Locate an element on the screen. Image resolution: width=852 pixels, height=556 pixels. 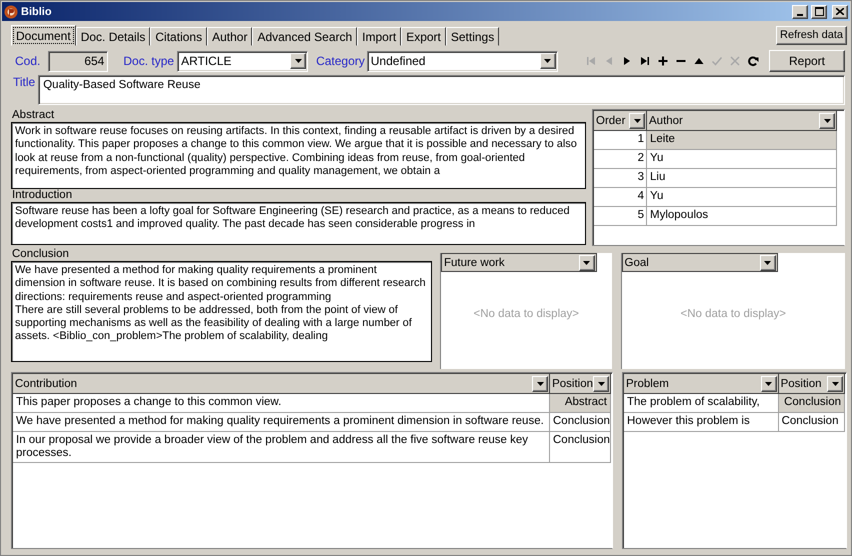
table-cell: 2 is located at coordinates (620, 159).